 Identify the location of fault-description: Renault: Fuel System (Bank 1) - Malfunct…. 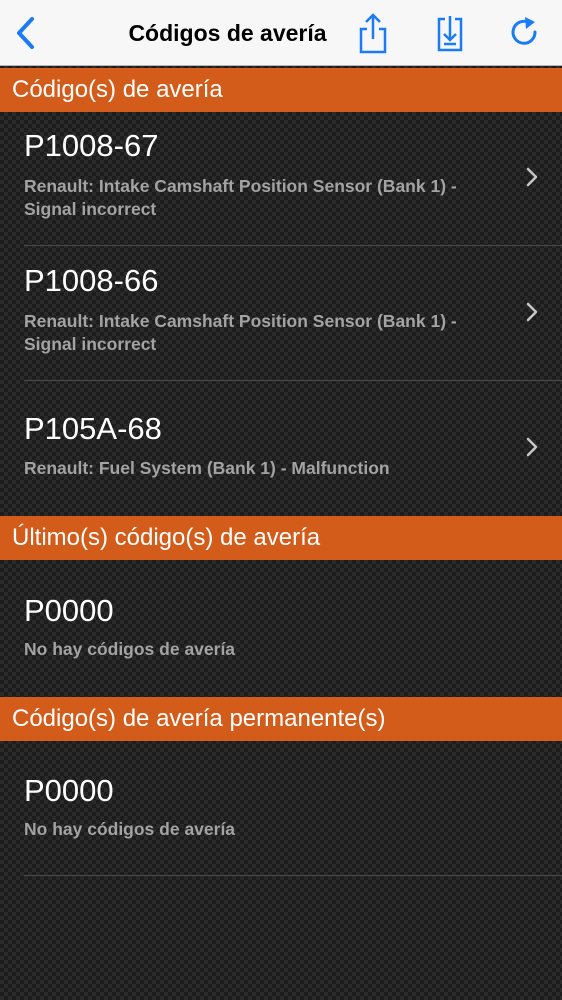
(207, 468).